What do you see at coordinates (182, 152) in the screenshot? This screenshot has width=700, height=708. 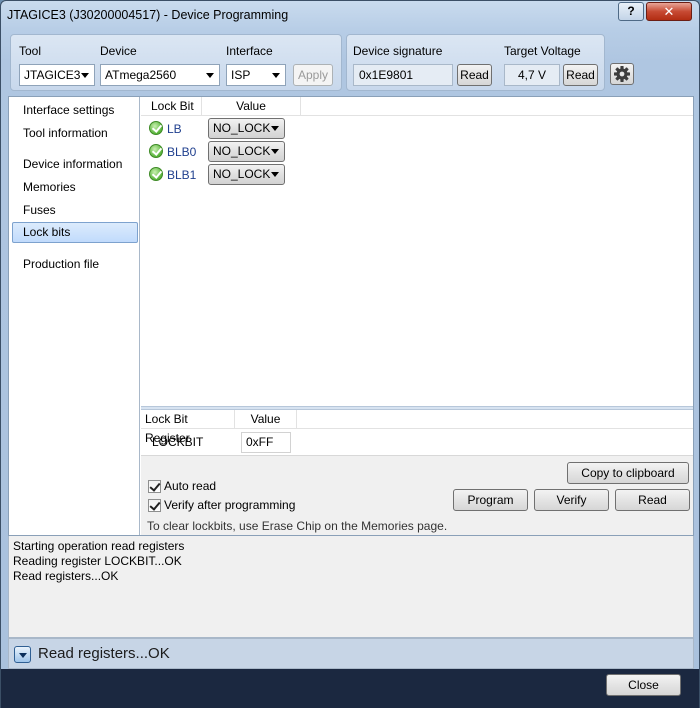 I see `lockbit-name: BLB0` at bounding box center [182, 152].